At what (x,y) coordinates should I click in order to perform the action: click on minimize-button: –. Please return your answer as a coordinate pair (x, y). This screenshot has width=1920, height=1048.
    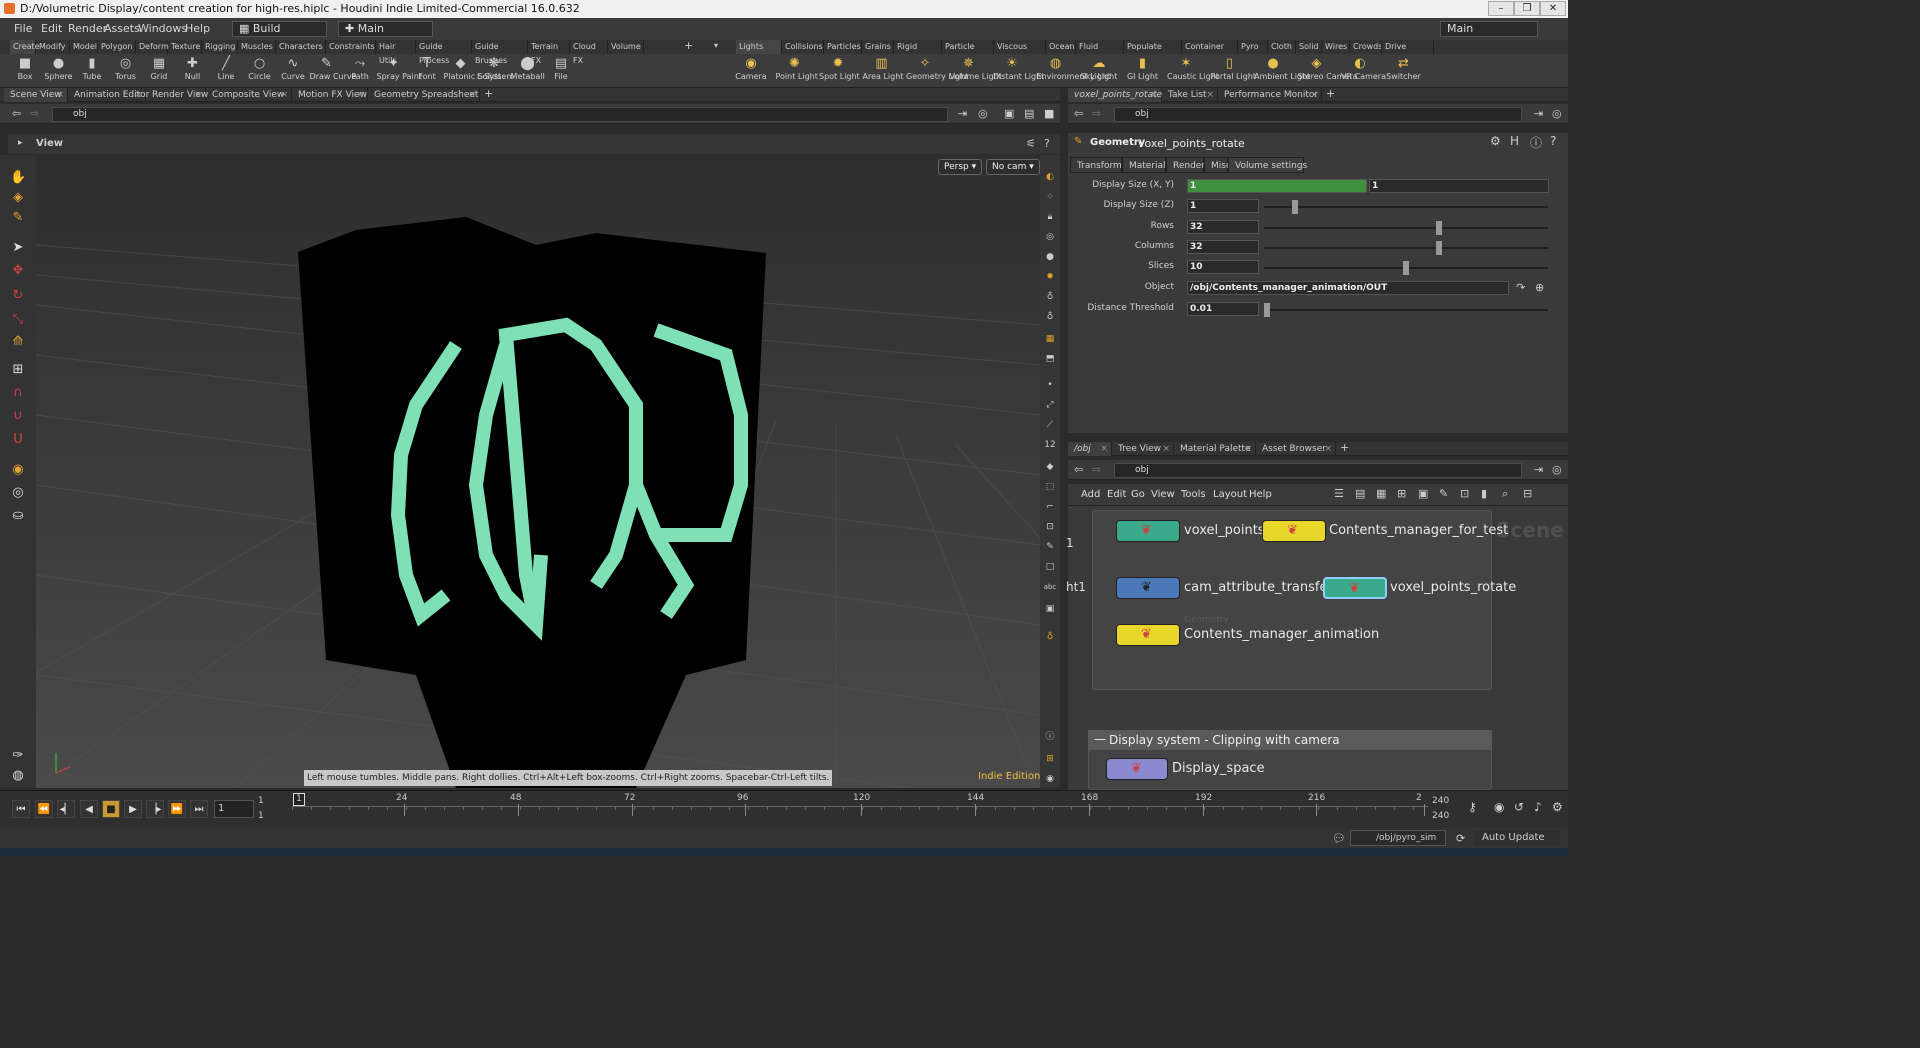
    Looking at the image, I should click on (1501, 8).